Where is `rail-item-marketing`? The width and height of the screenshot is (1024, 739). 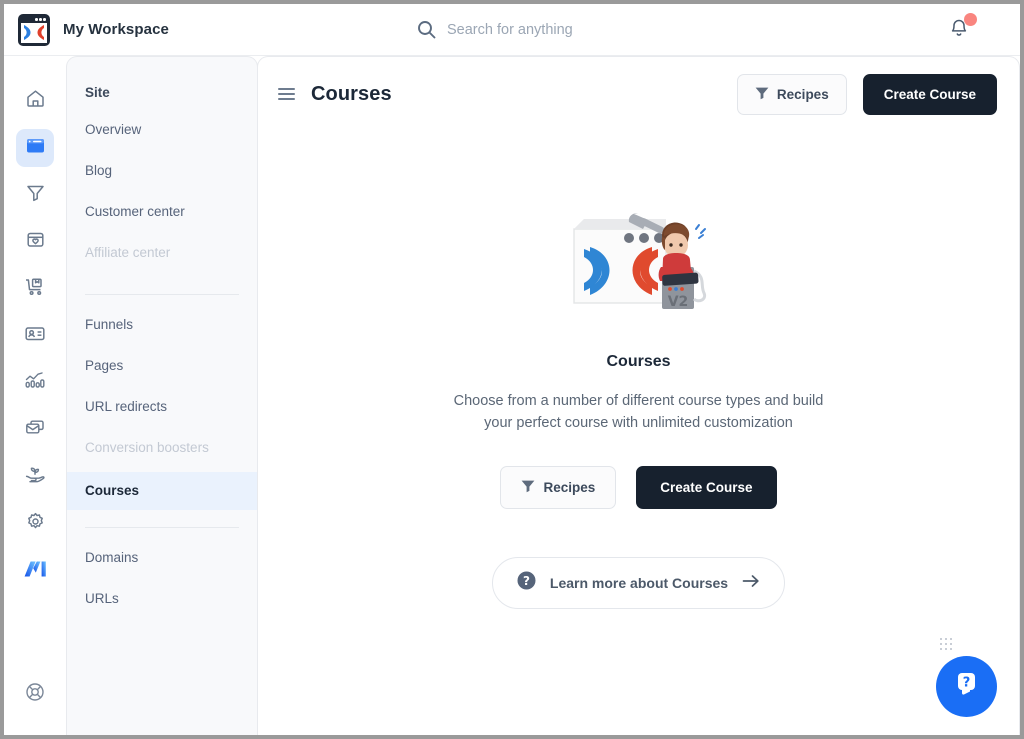 rail-item-marketing is located at coordinates (35, 430).